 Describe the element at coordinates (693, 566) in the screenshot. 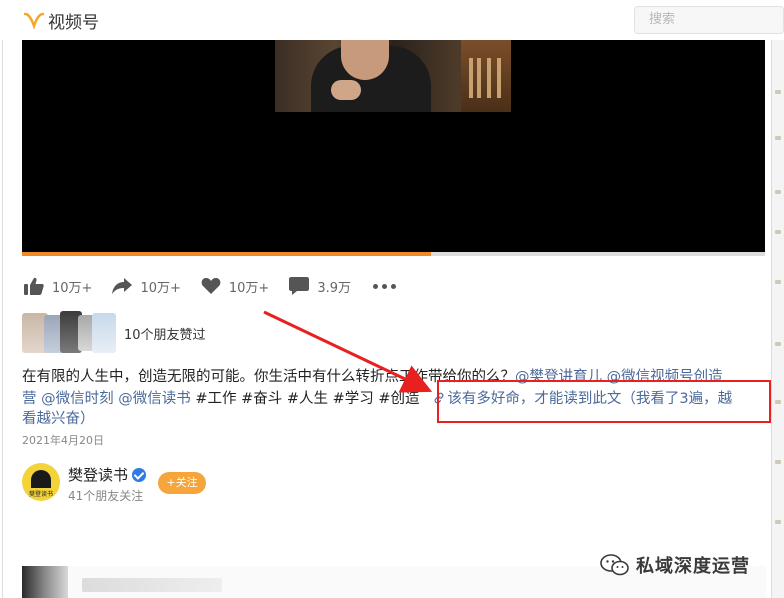

I see `watermark-text: 私域深度运营` at that location.